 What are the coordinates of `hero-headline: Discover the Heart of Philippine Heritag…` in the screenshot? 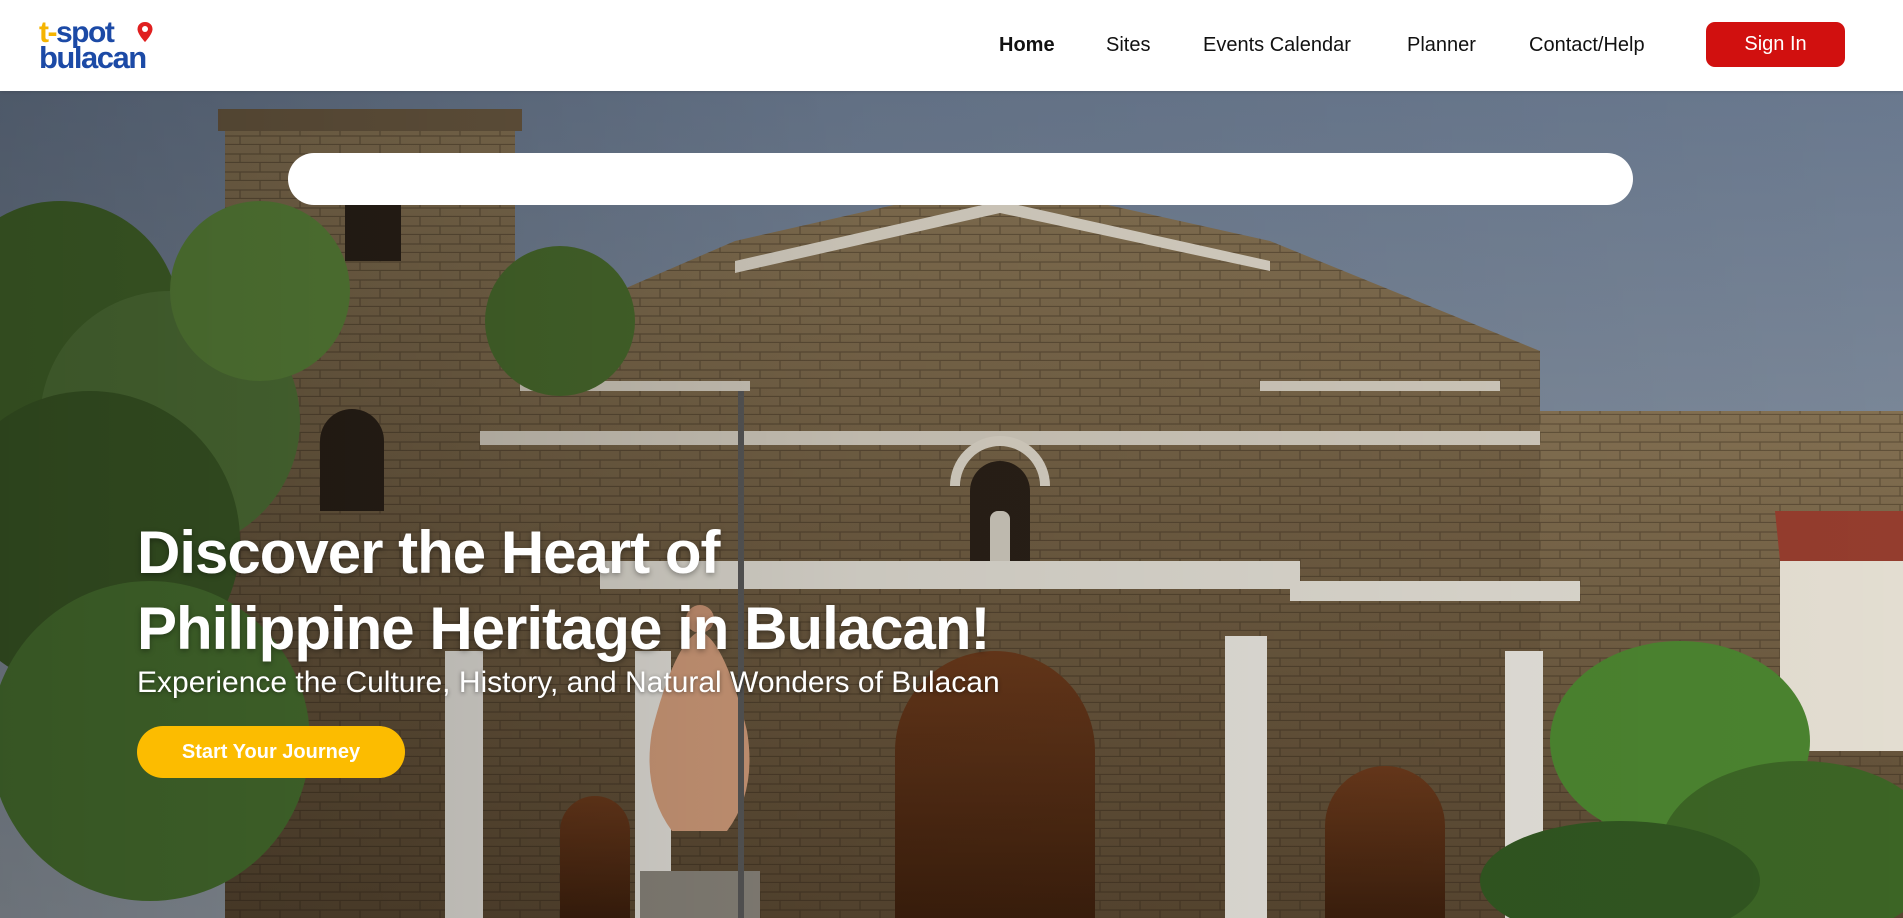 It's located at (563, 591).